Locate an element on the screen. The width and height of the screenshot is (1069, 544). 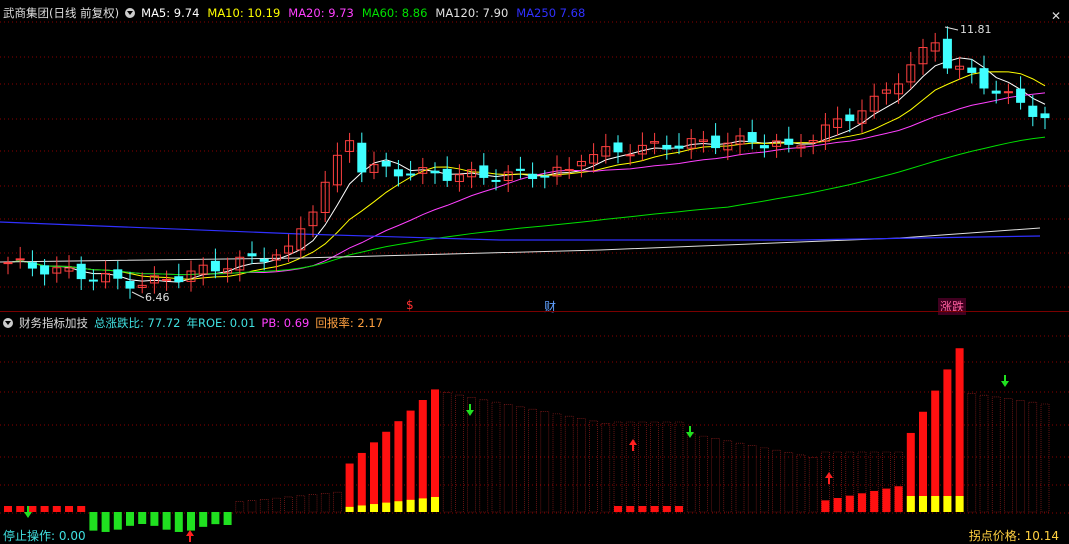
ma250-line is located at coordinates (520, 231).